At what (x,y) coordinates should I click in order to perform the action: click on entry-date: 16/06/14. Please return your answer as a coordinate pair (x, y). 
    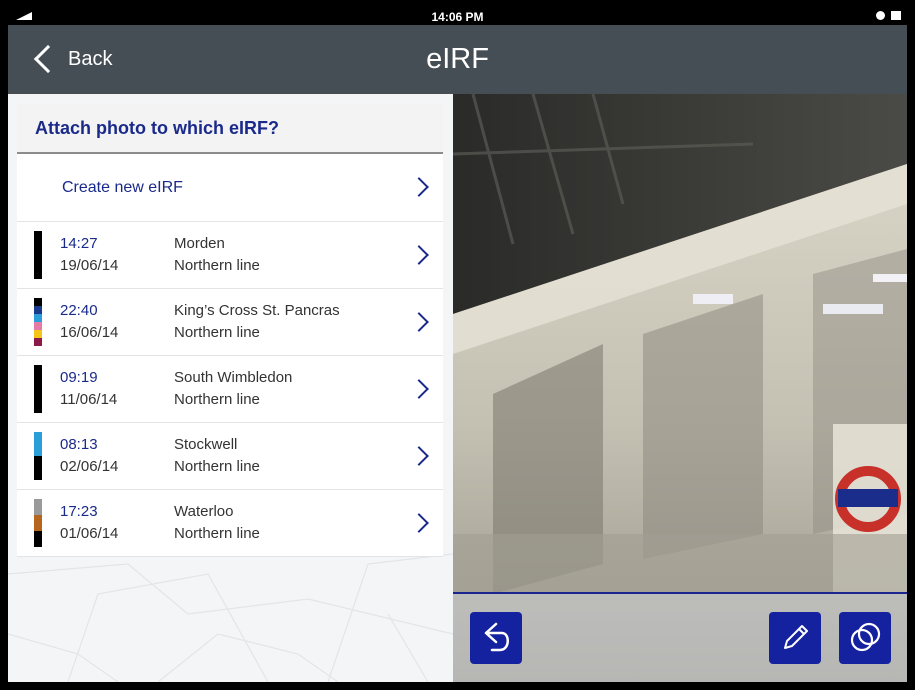
    Looking at the image, I should click on (89, 332).